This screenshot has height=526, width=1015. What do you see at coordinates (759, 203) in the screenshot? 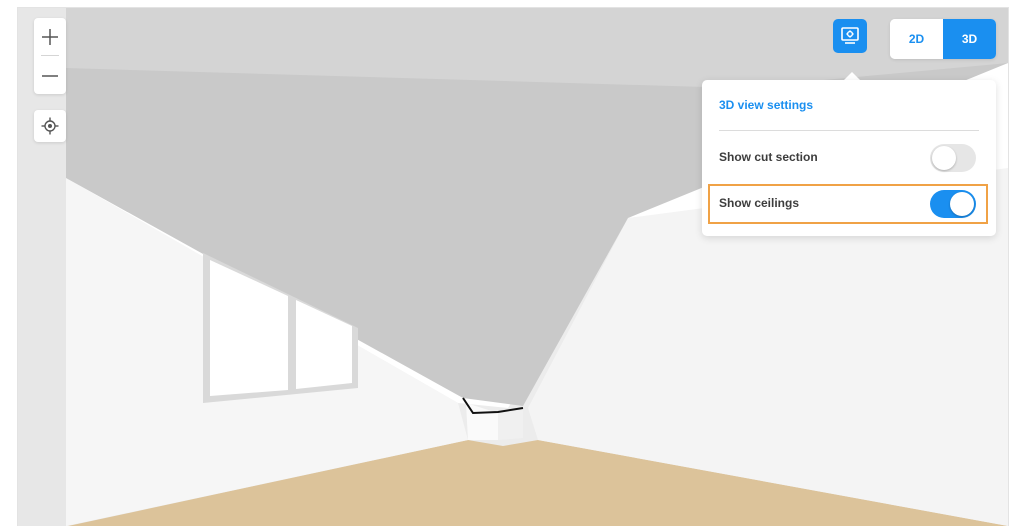
I see `setting-label-show-ceilings: Show ceilings` at bounding box center [759, 203].